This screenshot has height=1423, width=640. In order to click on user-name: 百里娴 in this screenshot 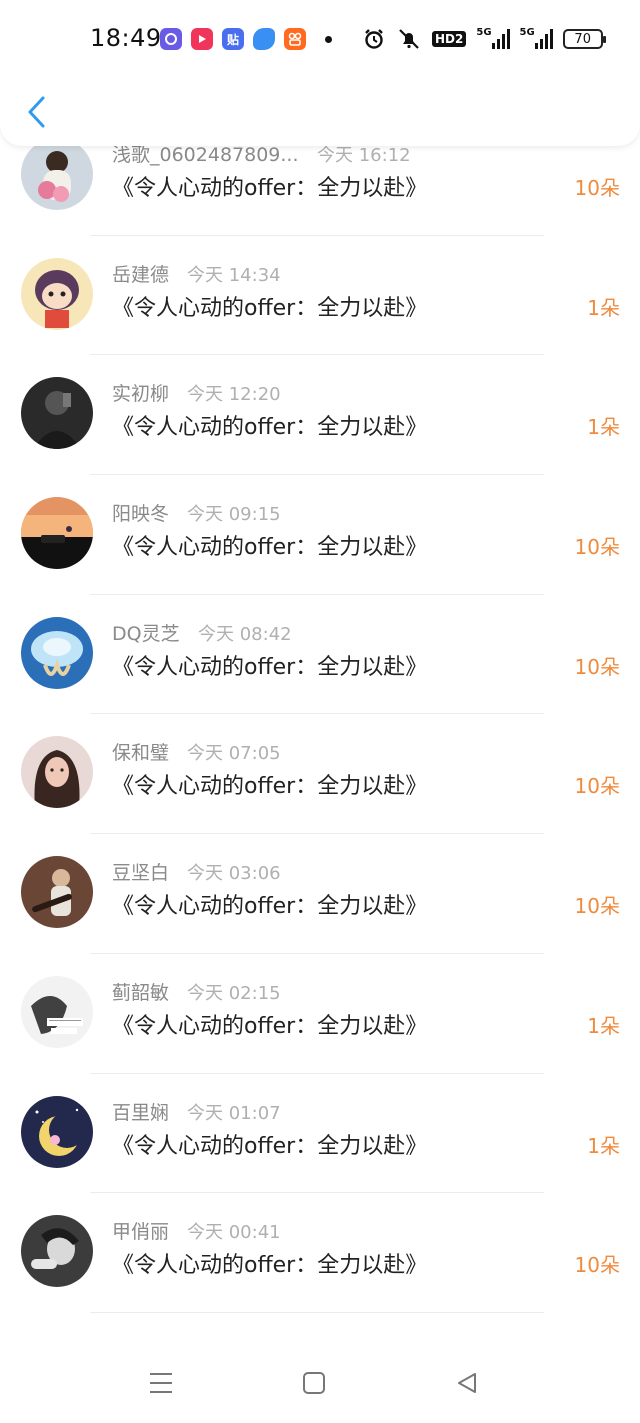, I will do `click(140, 1111)`.